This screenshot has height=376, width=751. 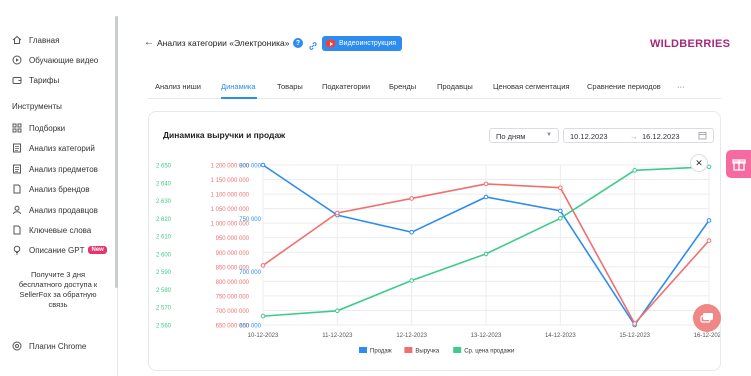 I want to click on tab-brands: Бренды, so click(x=402, y=86).